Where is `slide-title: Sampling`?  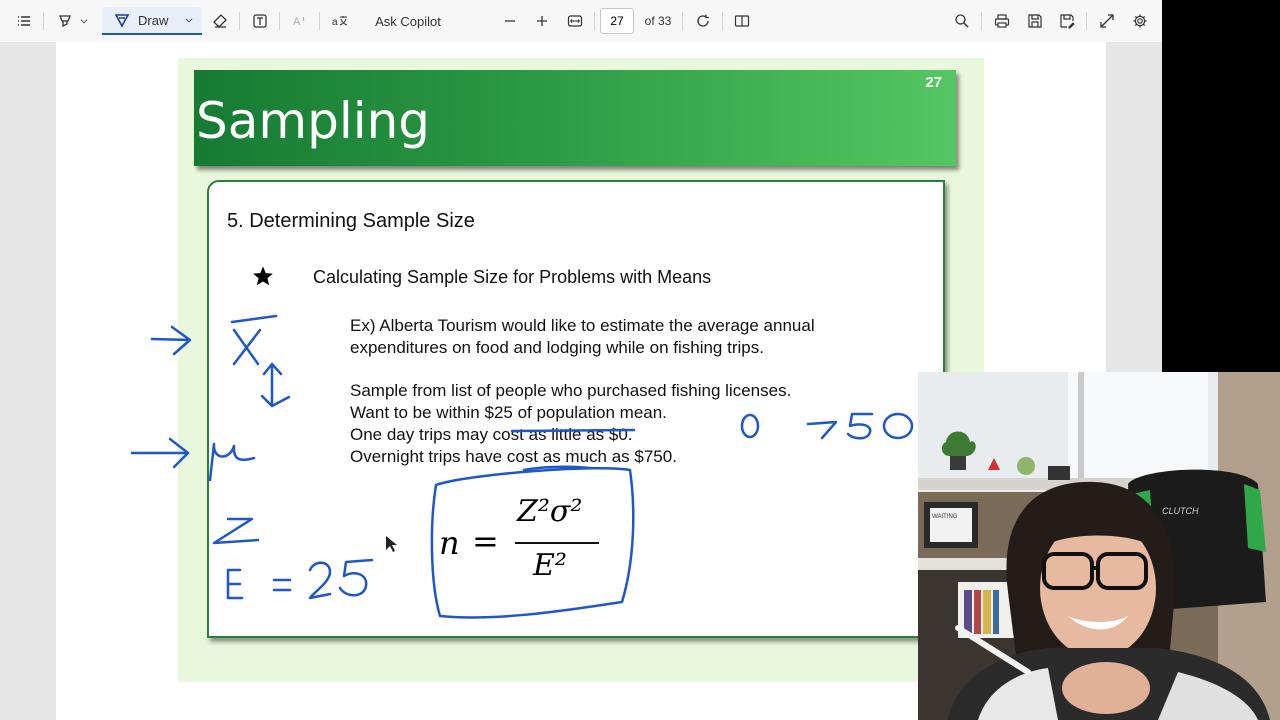
slide-title: Sampling is located at coordinates (313, 121).